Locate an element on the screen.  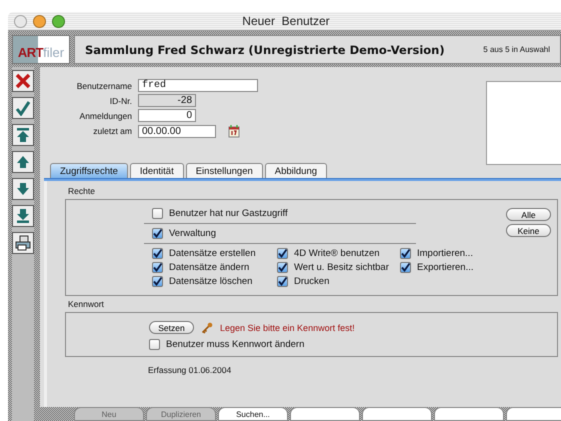
field-label: Benutzername is located at coordinates (104, 85).